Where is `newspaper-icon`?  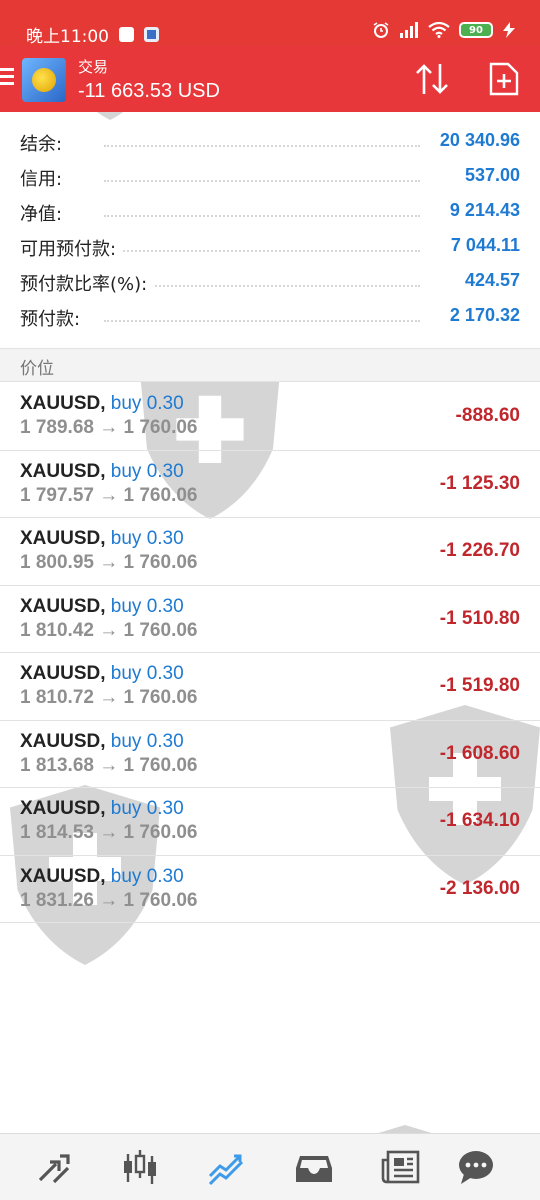
newspaper-icon is located at coordinates (400, 1167).